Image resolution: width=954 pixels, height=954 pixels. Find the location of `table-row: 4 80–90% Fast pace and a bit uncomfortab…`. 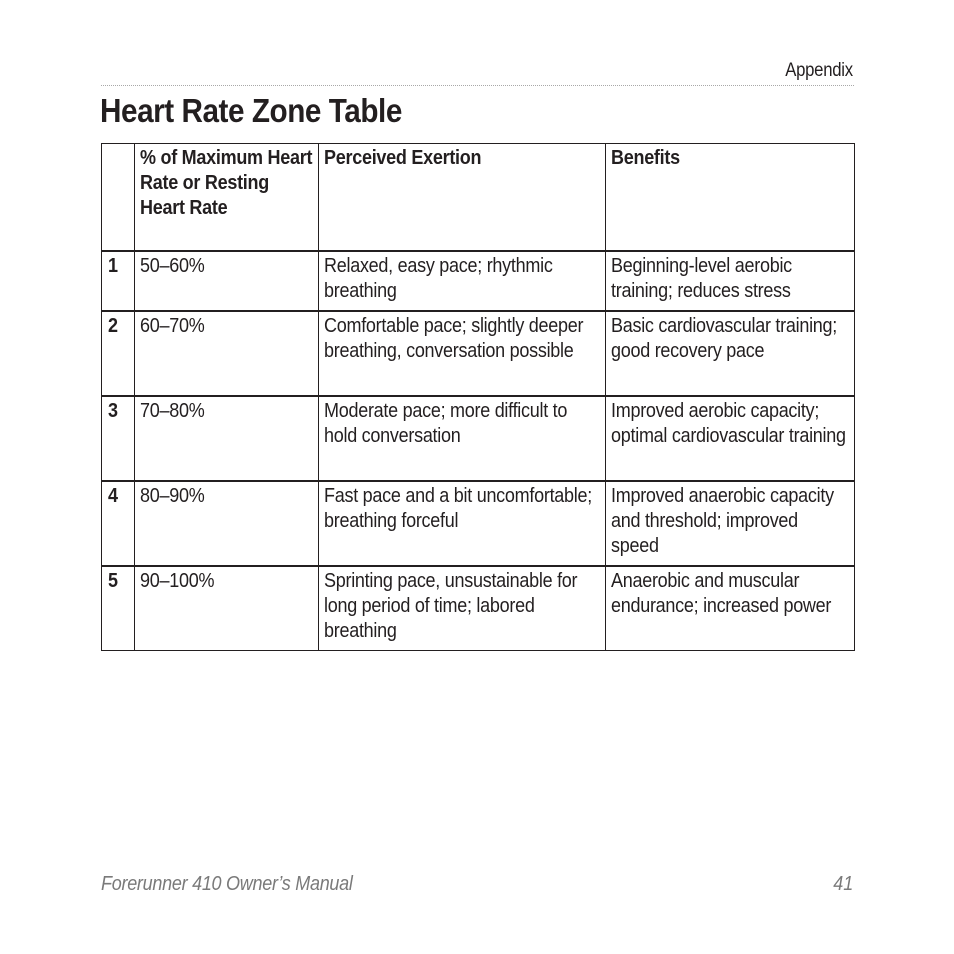

table-row: 4 80–90% Fast pace and a bit uncomfortab… is located at coordinates (478, 523).